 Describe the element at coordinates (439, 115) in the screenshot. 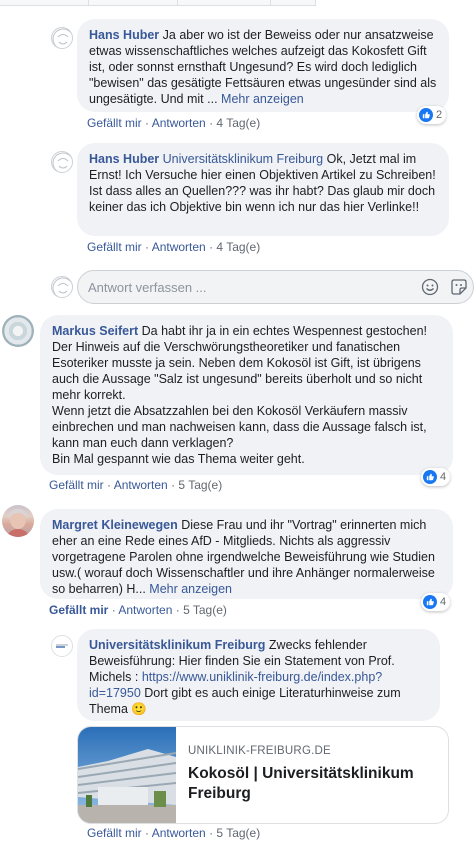

I see `reaction-number: 2` at that location.